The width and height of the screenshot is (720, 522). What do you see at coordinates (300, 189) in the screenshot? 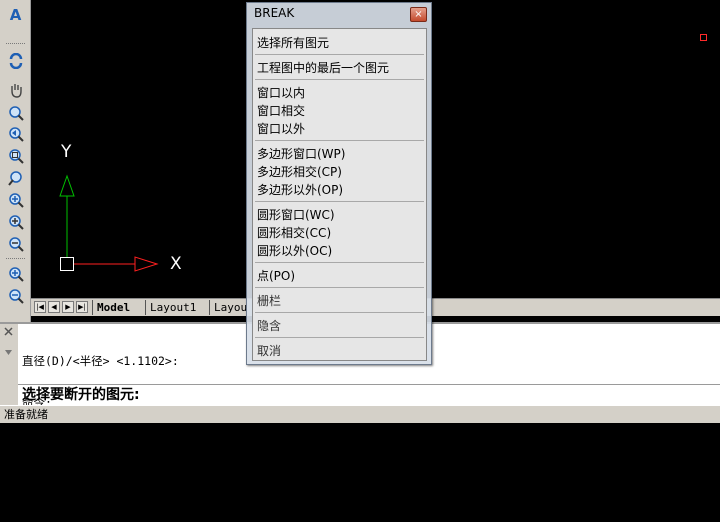
I see `option-polygon-outside: 多边形以外(OP)` at bounding box center [300, 189].